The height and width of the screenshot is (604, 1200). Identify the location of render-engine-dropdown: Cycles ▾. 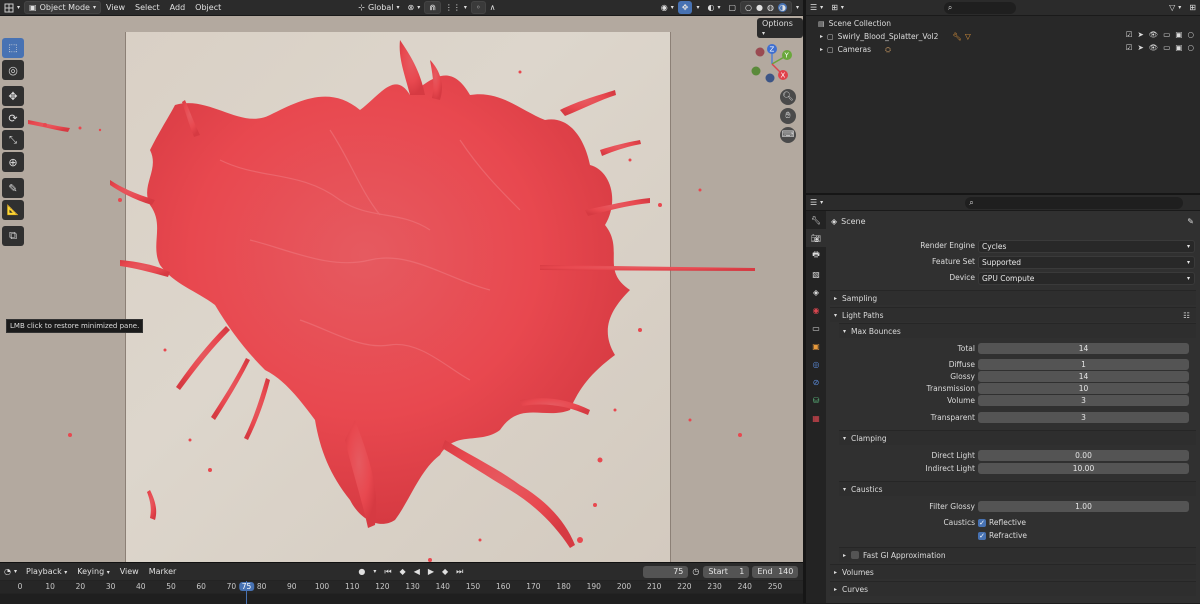
(1086, 246).